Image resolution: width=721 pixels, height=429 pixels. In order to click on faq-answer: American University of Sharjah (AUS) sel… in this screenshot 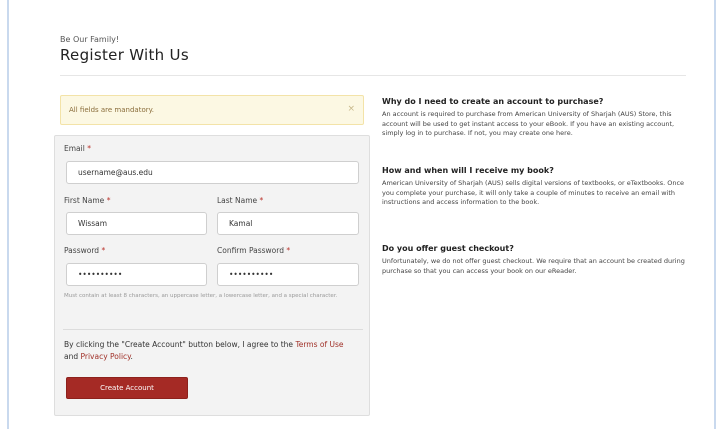, I will do `click(533, 192)`.